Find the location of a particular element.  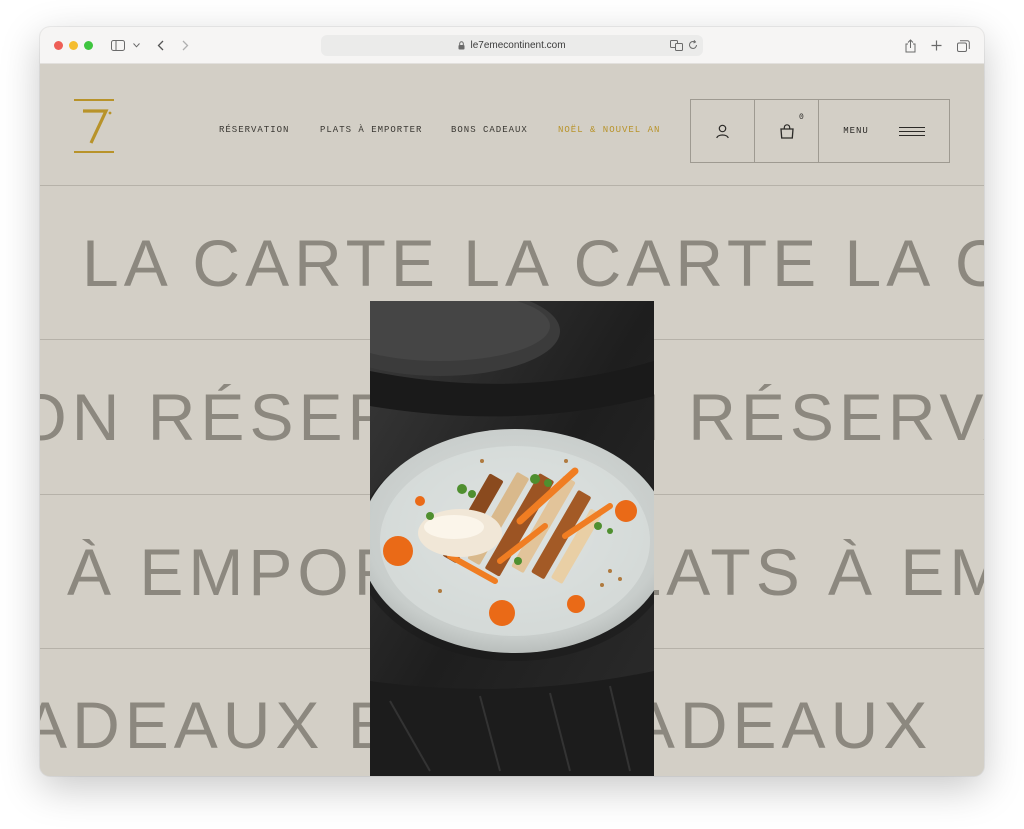

close-window-button is located at coordinates (58, 45).